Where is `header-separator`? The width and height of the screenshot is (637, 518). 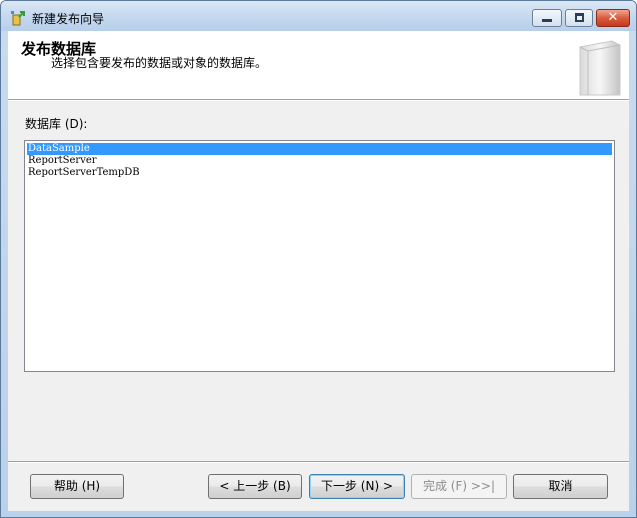
header-separator is located at coordinates (318, 100).